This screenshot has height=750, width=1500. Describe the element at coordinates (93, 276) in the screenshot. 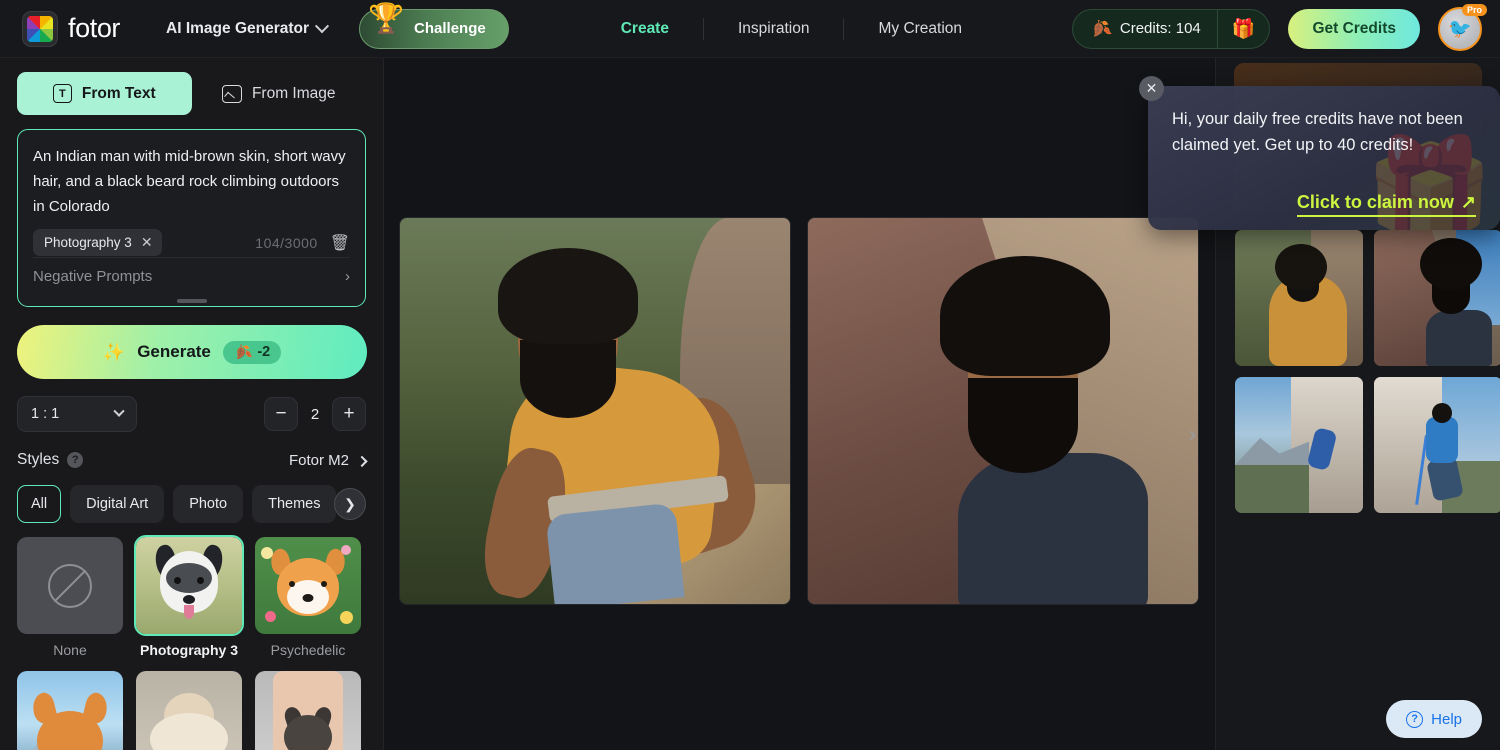

I see `negative-prompts-label: Negative Prompts` at that location.